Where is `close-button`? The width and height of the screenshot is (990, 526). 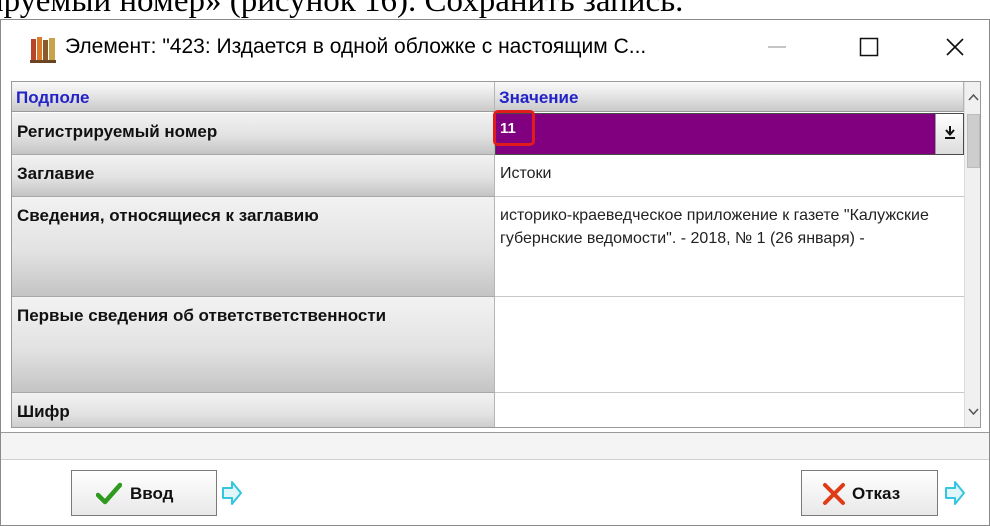
close-button is located at coordinates (955, 47).